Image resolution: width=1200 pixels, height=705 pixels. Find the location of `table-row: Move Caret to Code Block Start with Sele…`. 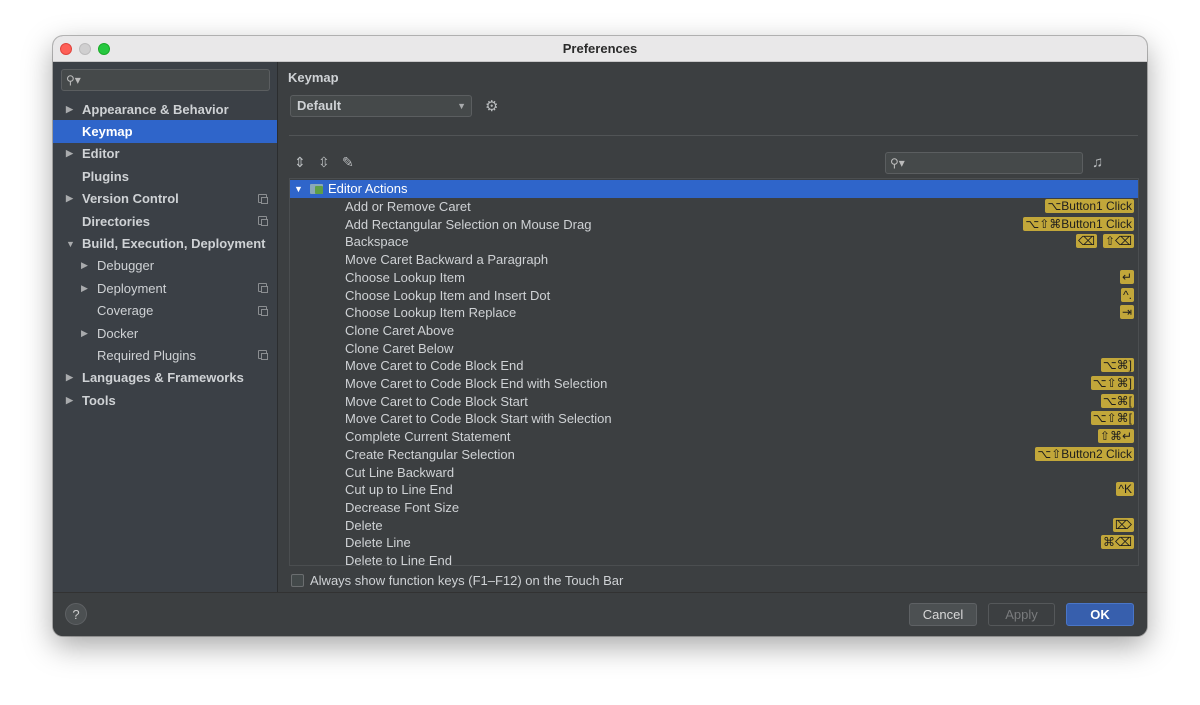

table-row: Move Caret to Code Block Start with Sele… is located at coordinates (714, 419).